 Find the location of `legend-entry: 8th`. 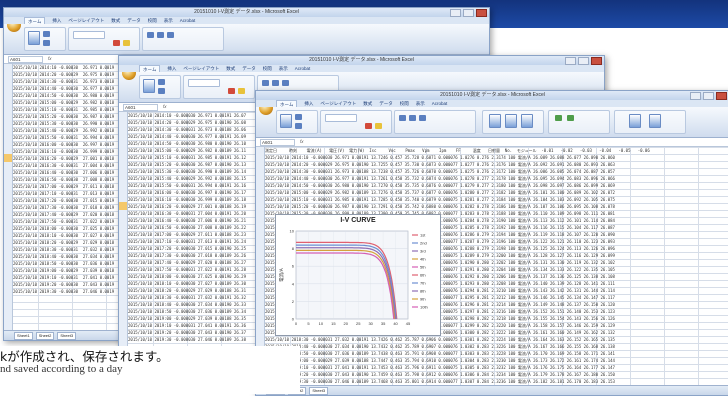

legend-entry: 8th is located at coordinates (423, 291).